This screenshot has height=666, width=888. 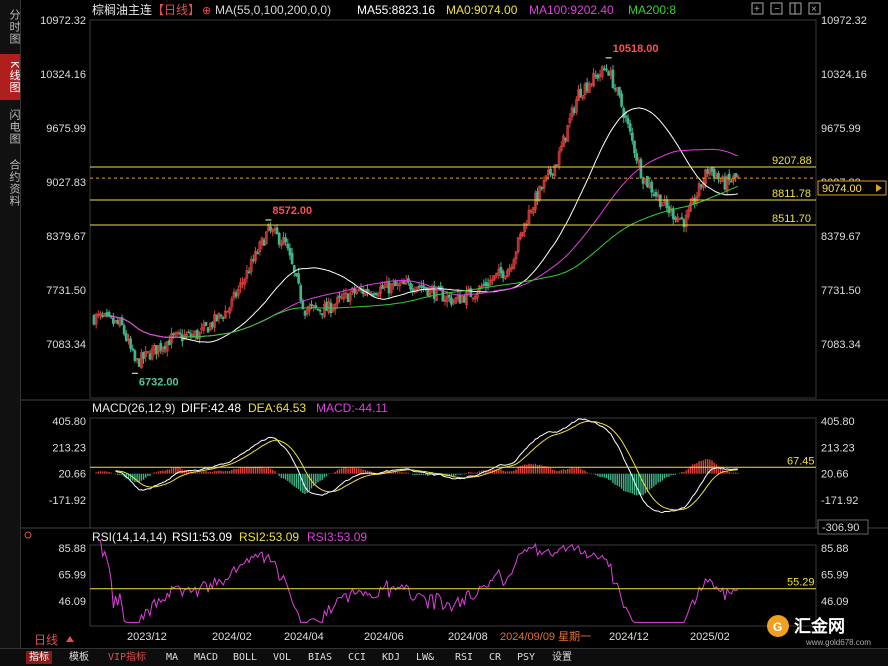 What do you see at coordinates (39, 657) in the screenshot?
I see `indicator-tab: 指标` at bounding box center [39, 657].